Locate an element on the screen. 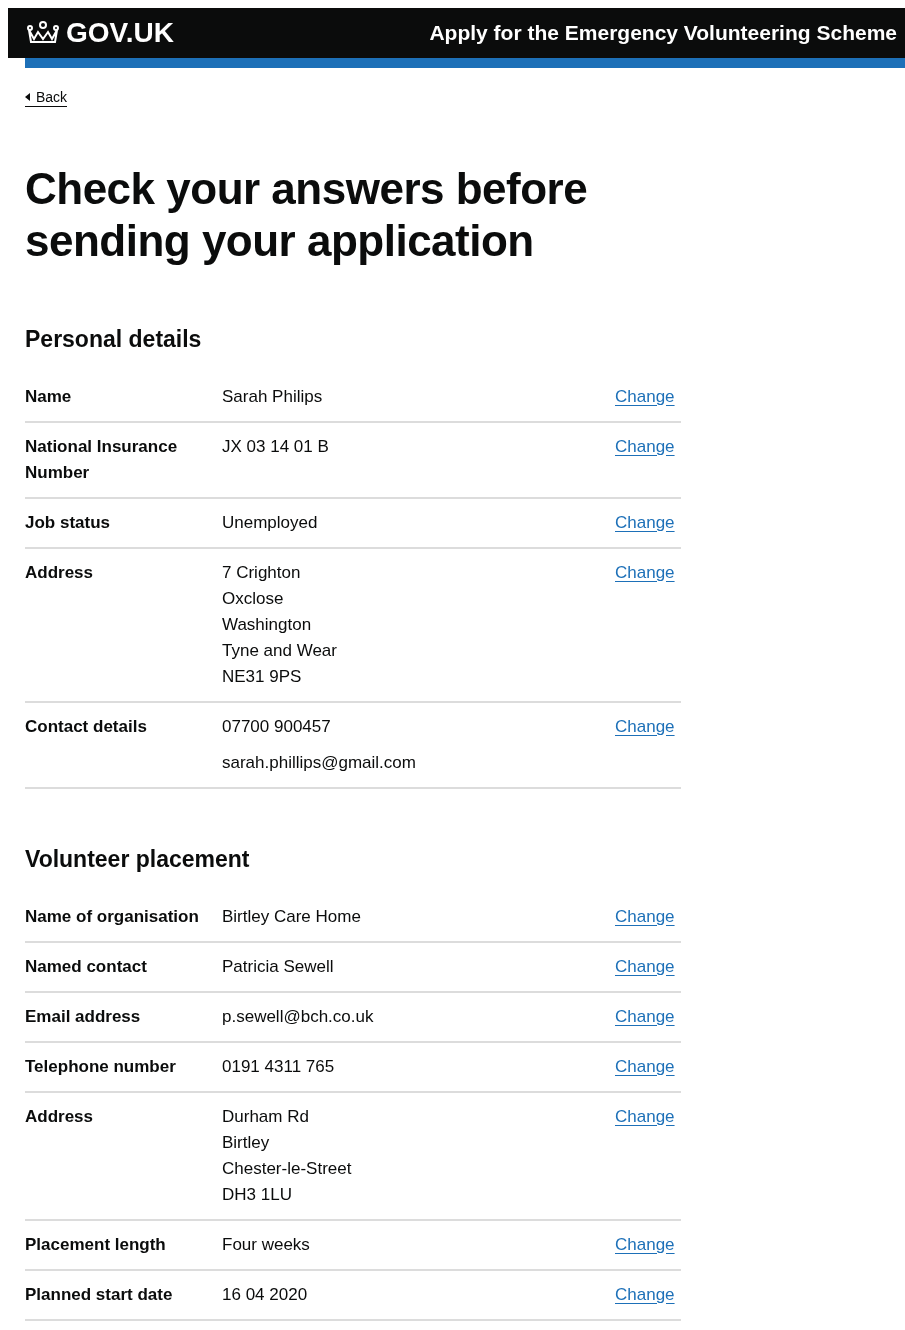 This screenshot has height=1330, width=905. back-link: Back is located at coordinates (46, 97).